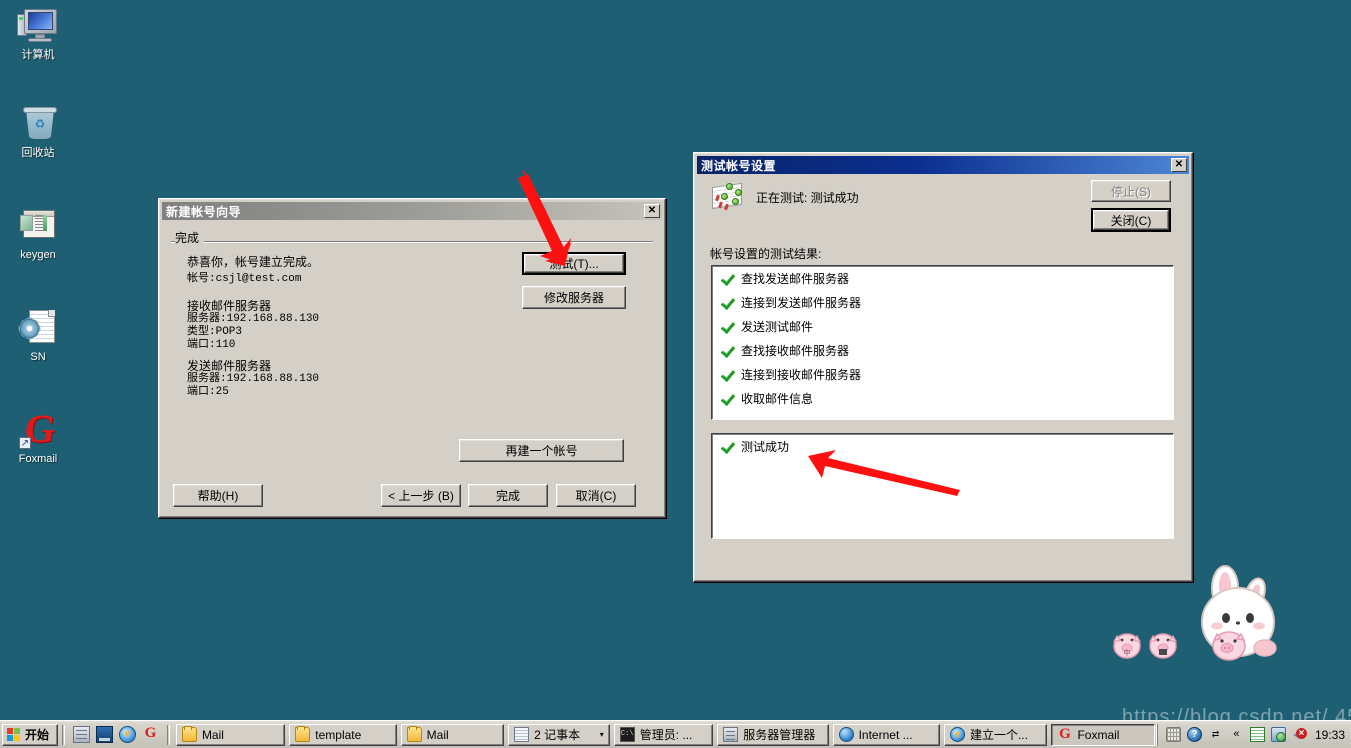 The width and height of the screenshot is (1351, 748). Describe the element at coordinates (38, 357) in the screenshot. I see `desktop-icon-label: SN` at that location.